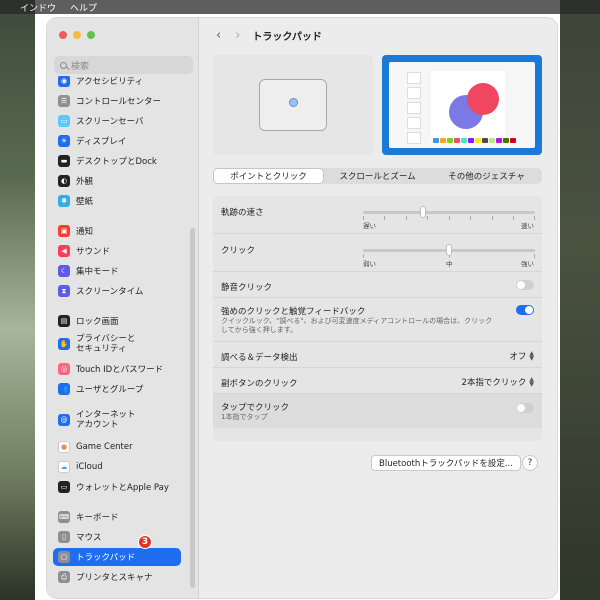 The image size is (600, 600). I want to click on sidebar-item-printers: ⎙ プリンタとスキャナ, so click(117, 577).